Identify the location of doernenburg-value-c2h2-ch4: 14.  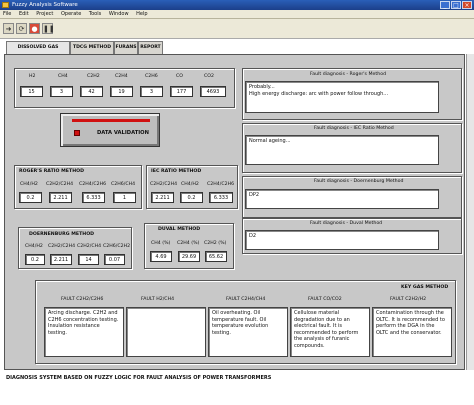
(88, 259).